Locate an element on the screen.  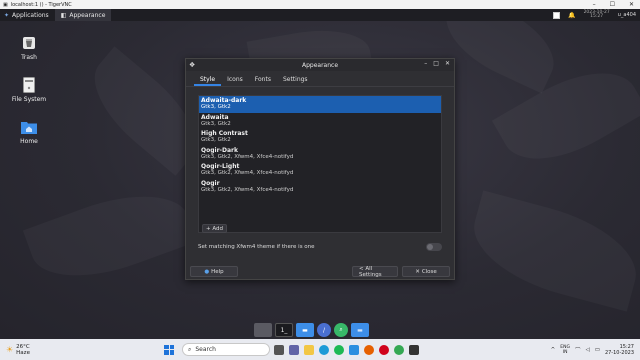
dialog-title-bar: ❖ Appearance – □ ✕ is located at coordinates (320, 65).